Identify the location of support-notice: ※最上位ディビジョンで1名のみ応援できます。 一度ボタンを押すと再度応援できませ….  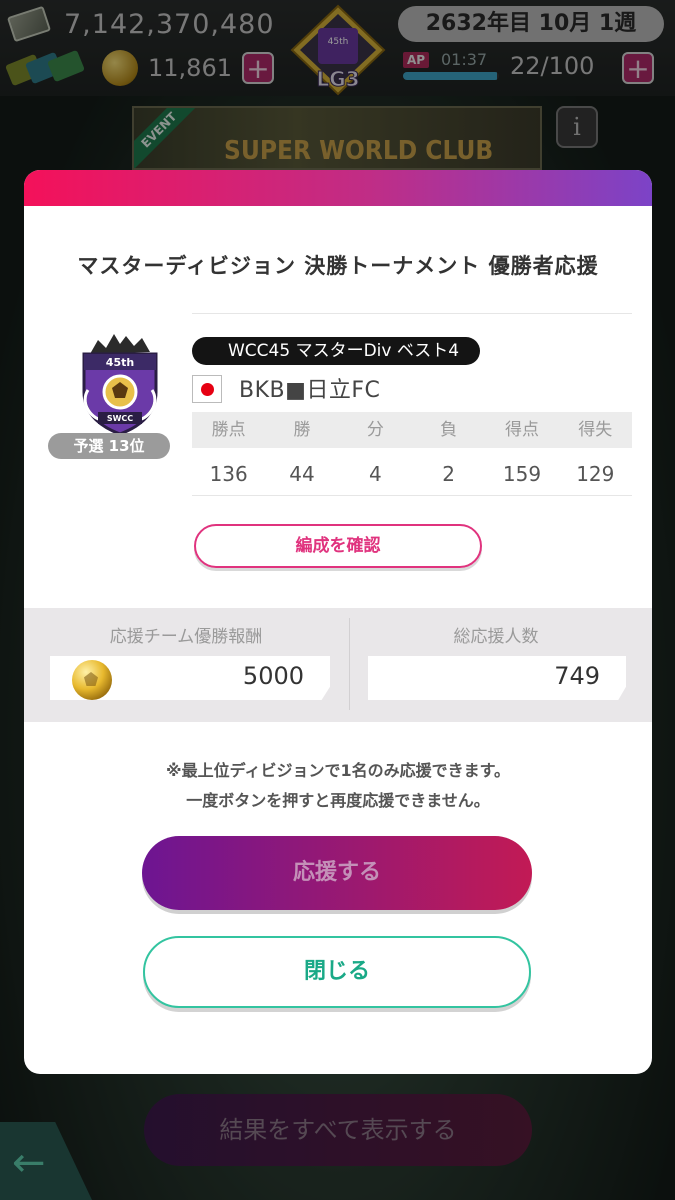
(338, 786).